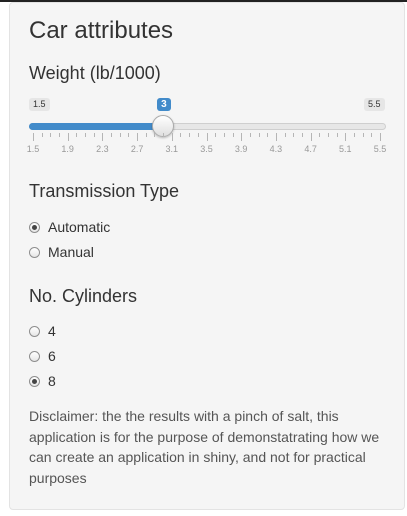 The width and height of the screenshot is (407, 516). What do you see at coordinates (374, 104) in the screenshot?
I see `weight-max-label: 5.5` at bounding box center [374, 104].